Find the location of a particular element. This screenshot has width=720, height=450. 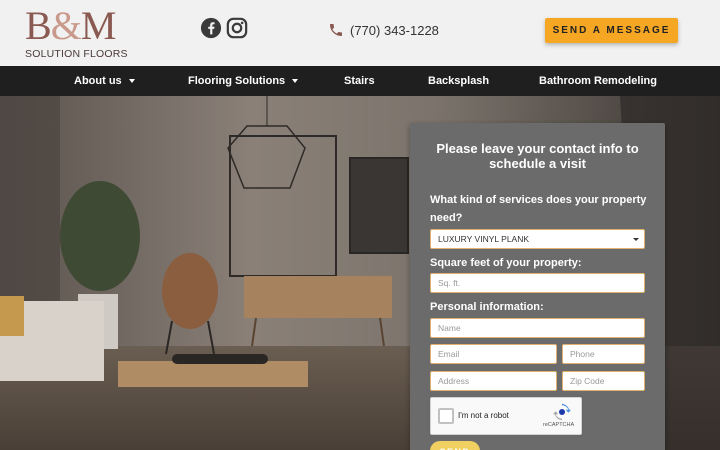

recaptcha-icon is located at coordinates (562, 412).